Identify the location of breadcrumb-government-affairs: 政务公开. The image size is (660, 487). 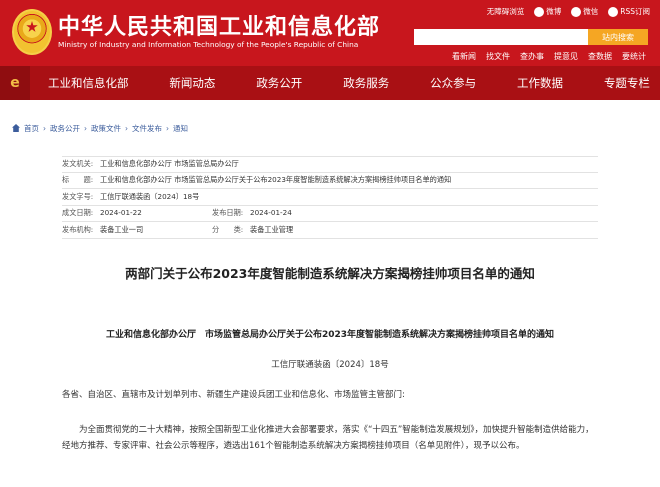
(65, 128).